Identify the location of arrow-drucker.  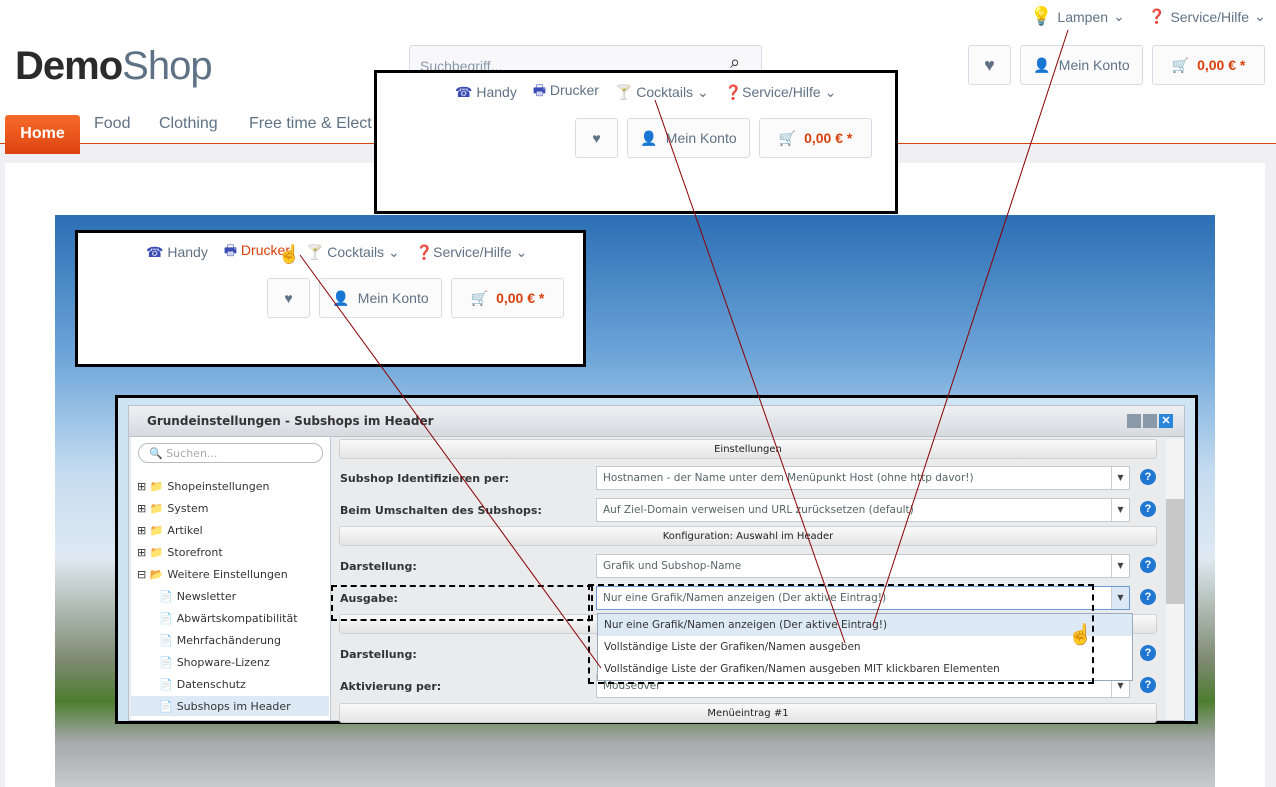
(450, 461).